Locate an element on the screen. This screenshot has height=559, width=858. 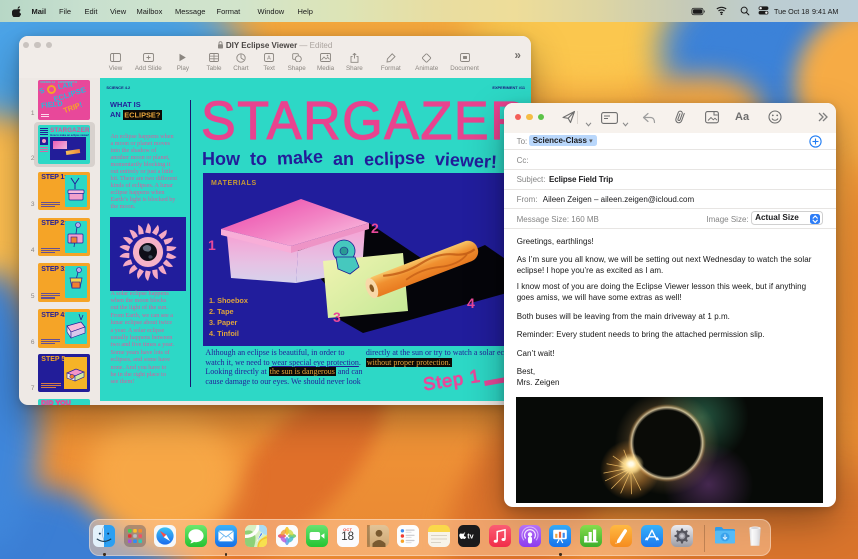
svg-text: 4 is located at coordinates (471, 303).